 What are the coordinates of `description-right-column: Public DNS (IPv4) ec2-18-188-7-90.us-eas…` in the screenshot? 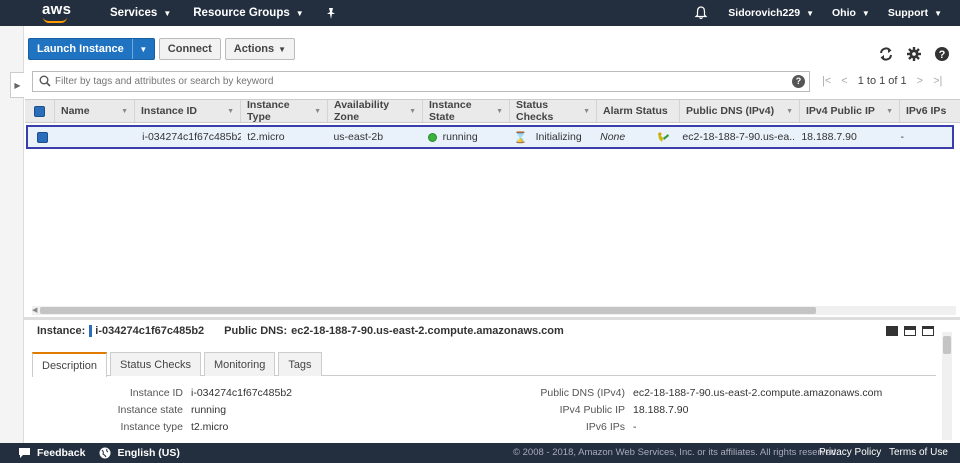 It's located at (696, 409).